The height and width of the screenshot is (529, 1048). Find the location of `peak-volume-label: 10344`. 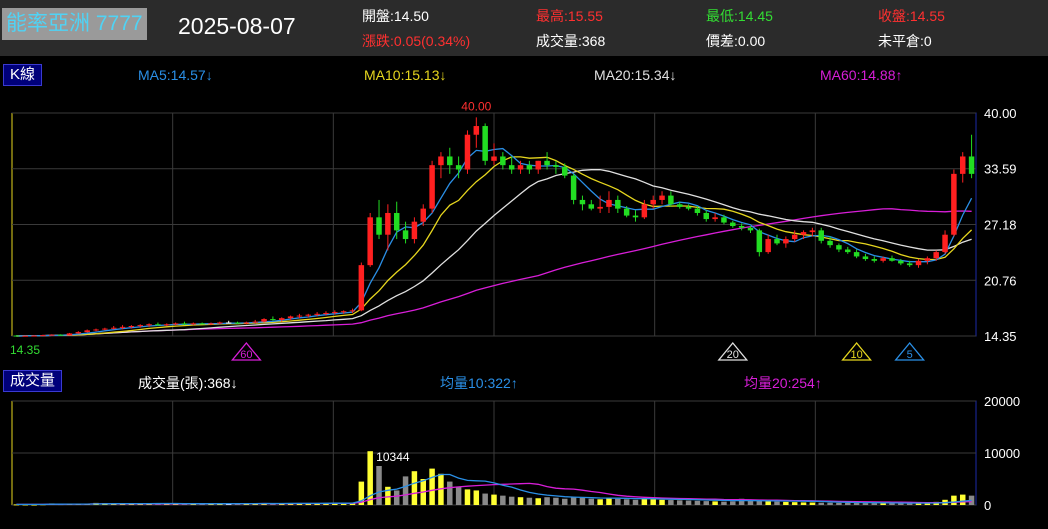

peak-volume-label: 10344 is located at coordinates (393, 457).